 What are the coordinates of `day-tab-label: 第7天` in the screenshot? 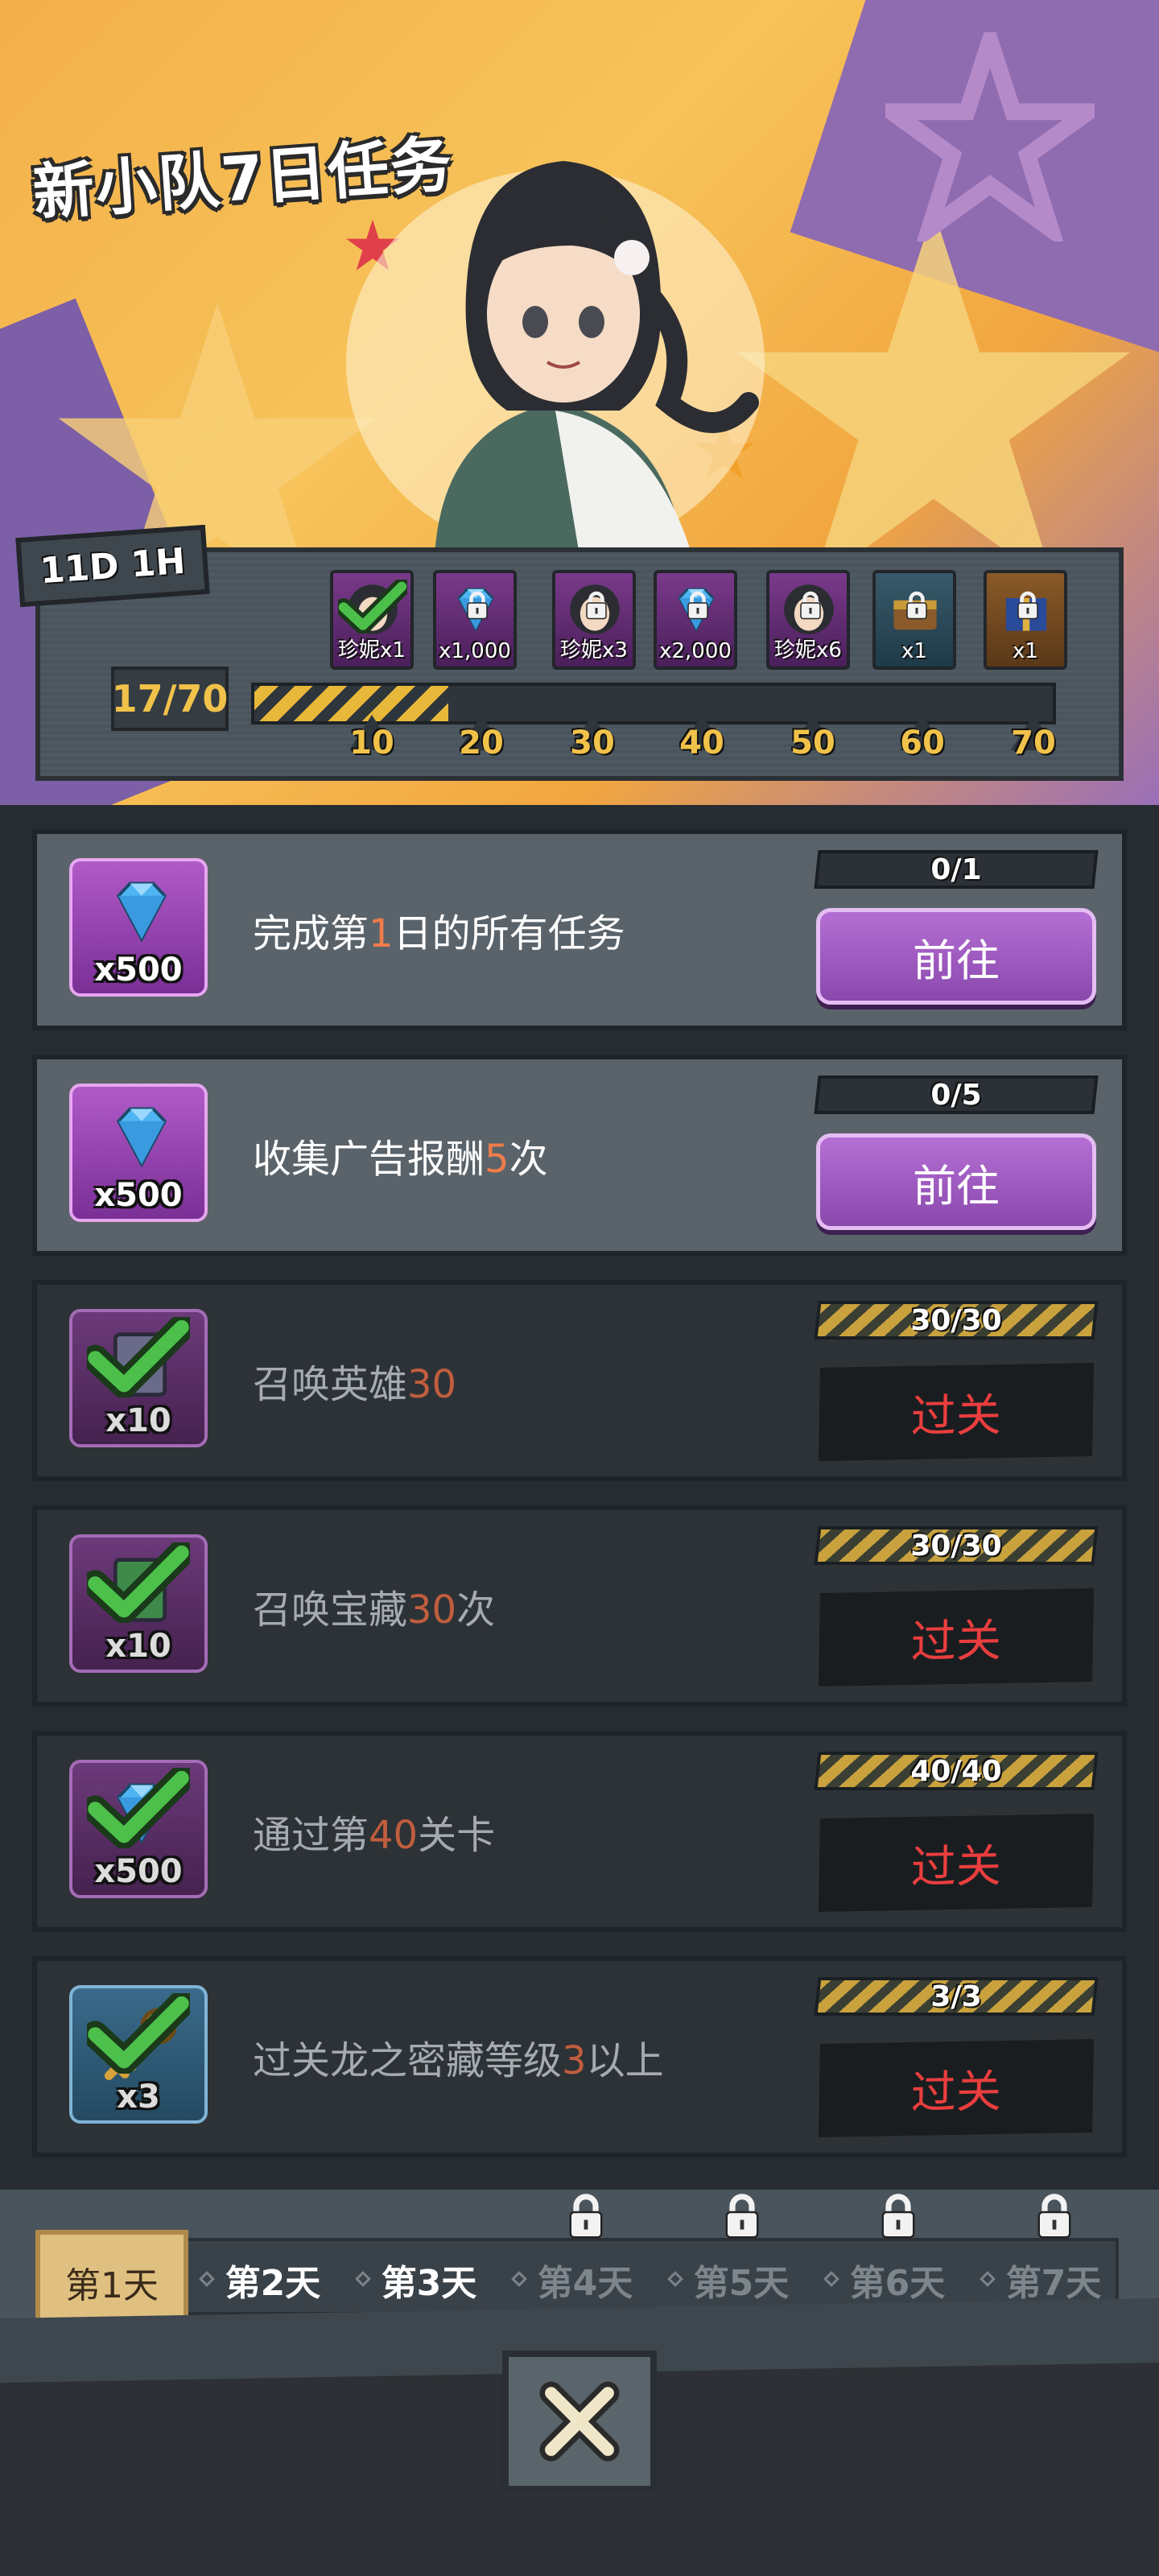 It's located at (1053, 2283).